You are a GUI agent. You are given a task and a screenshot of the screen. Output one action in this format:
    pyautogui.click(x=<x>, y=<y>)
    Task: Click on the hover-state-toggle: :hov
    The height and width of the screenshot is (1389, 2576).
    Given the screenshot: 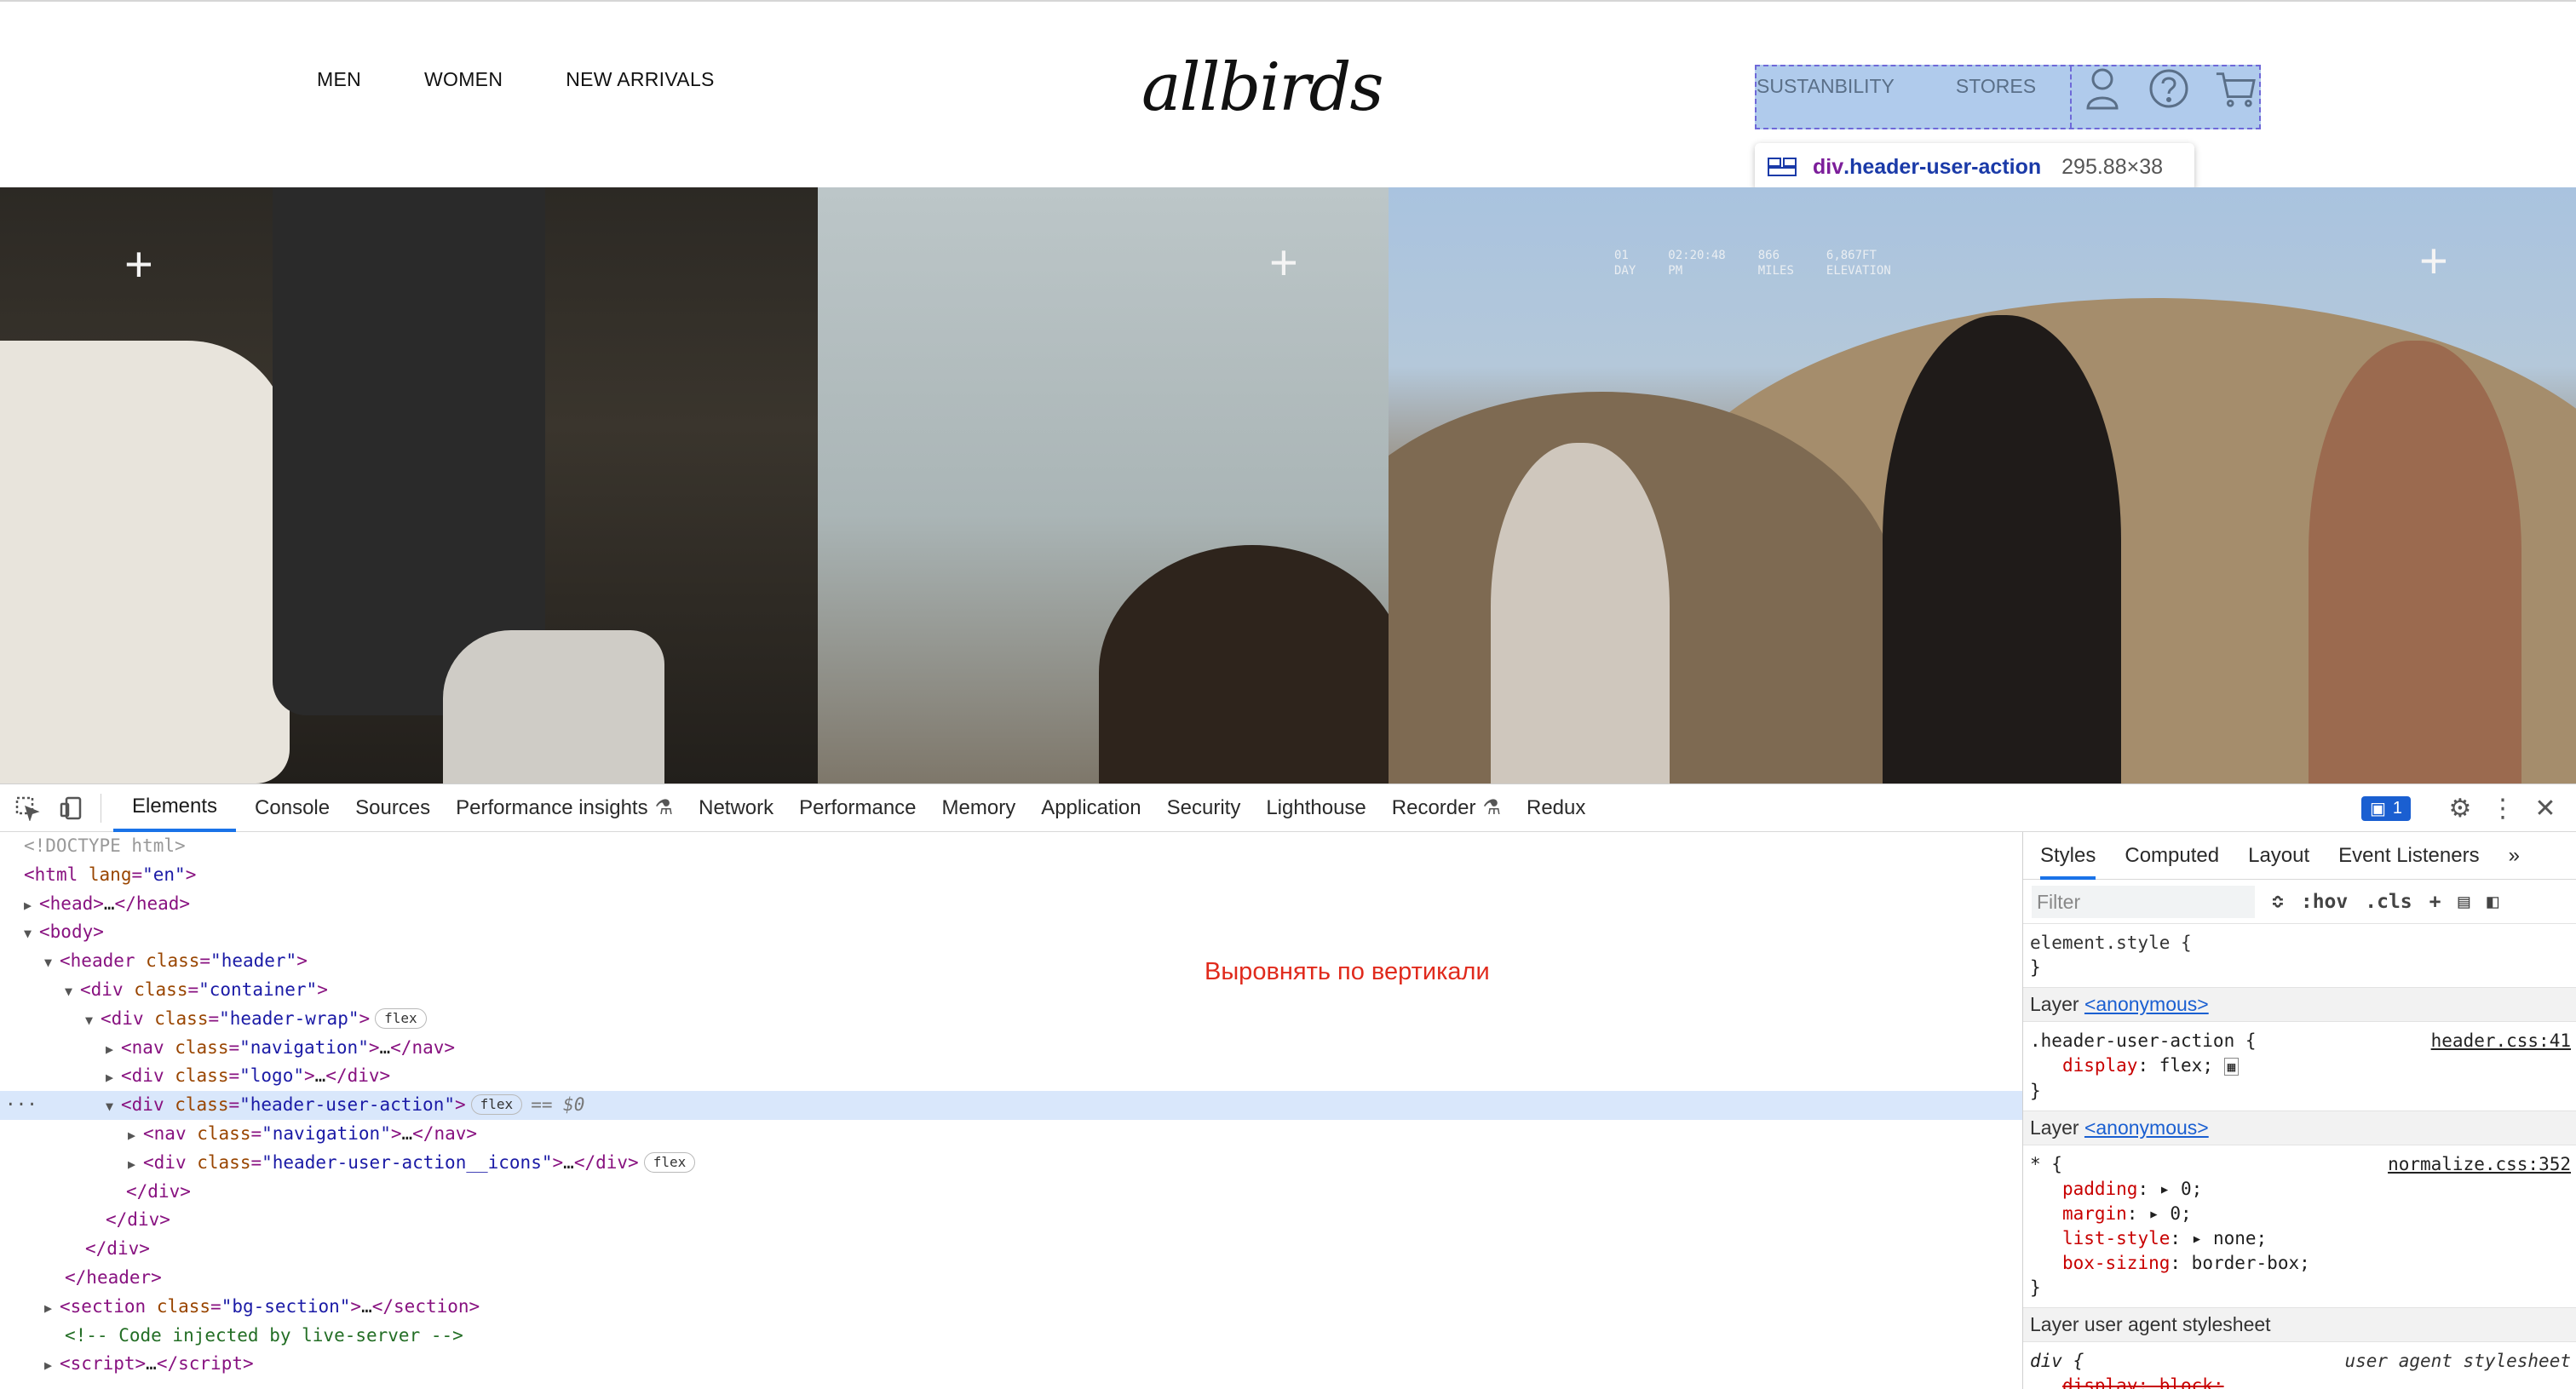 What is the action you would take?
    pyautogui.click(x=2324, y=902)
    